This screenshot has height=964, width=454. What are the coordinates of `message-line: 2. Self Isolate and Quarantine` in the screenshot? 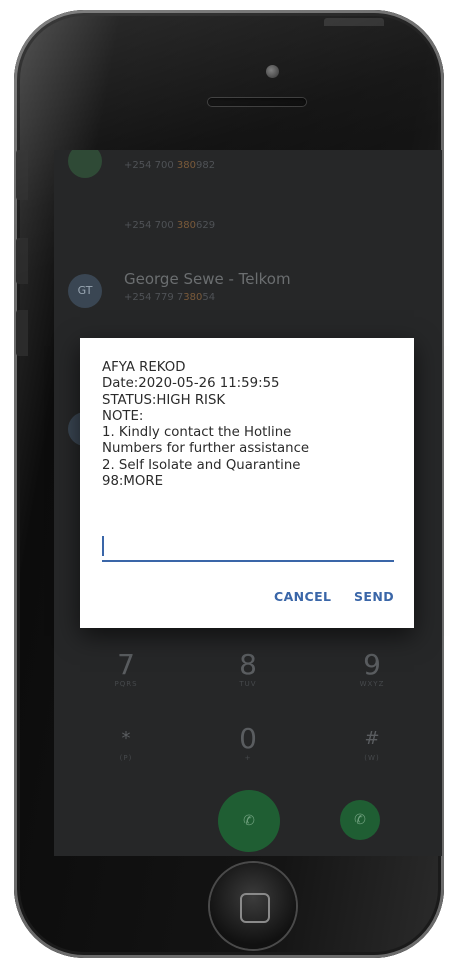 It's located at (201, 465).